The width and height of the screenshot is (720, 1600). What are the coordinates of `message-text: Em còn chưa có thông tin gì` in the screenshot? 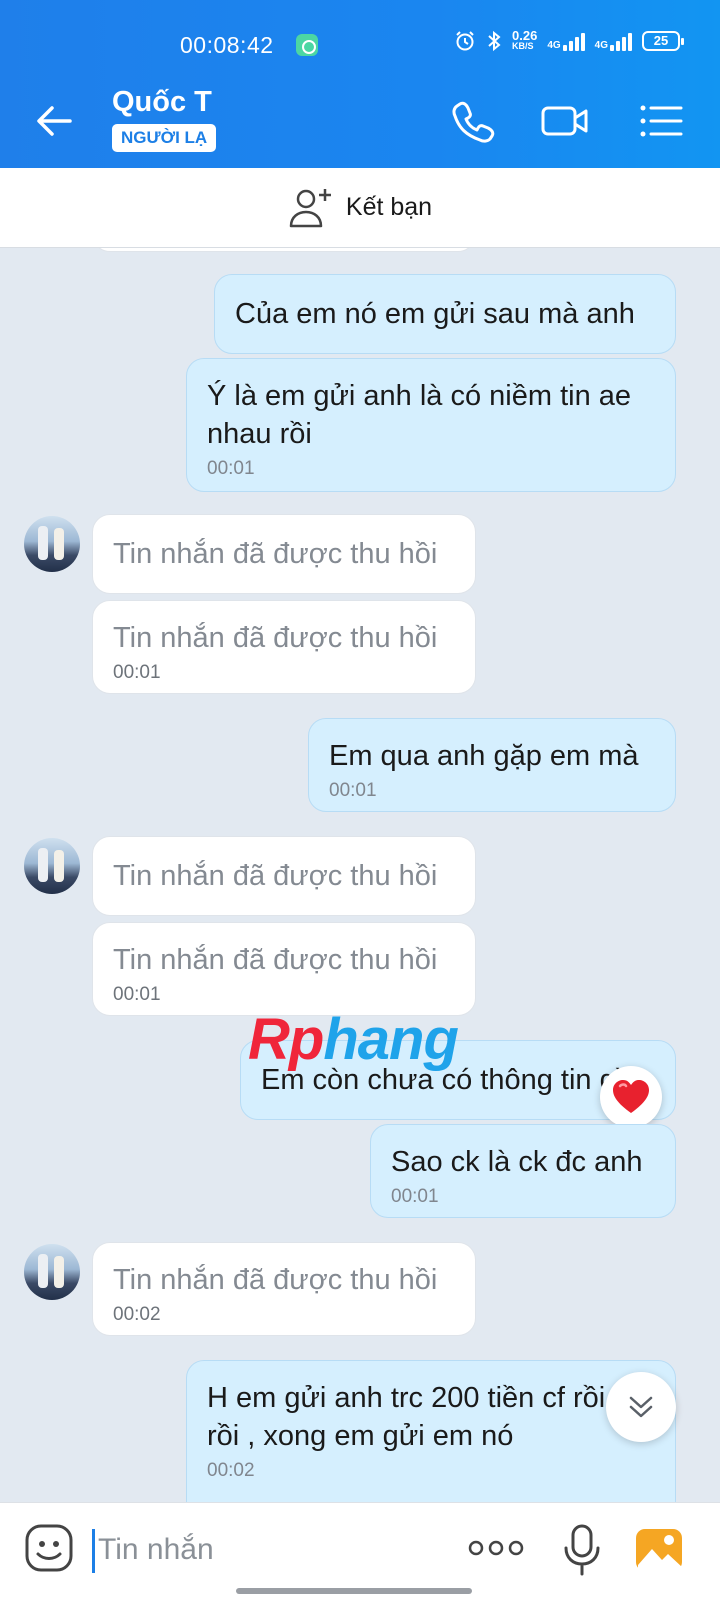 It's located at (442, 1080).